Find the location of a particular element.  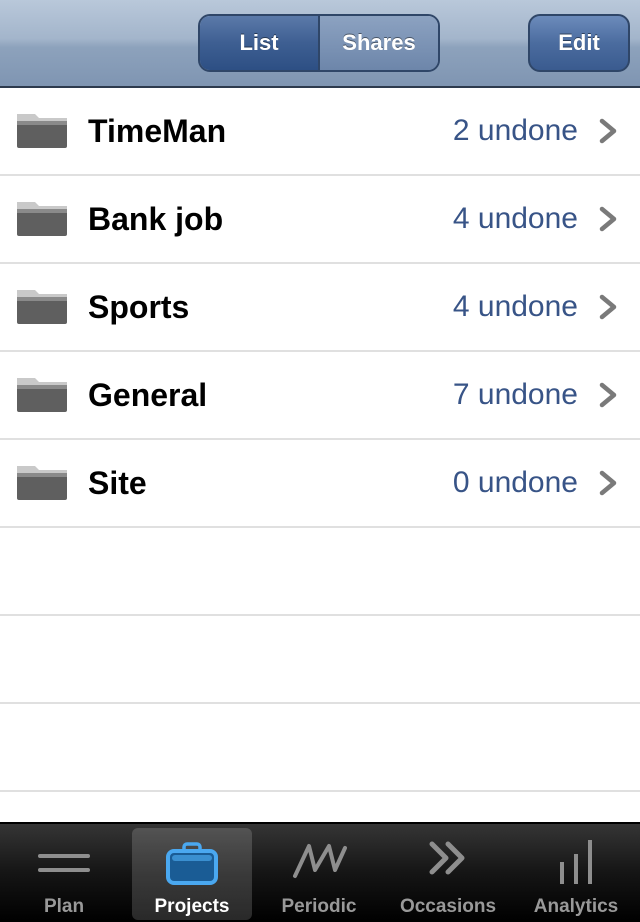

tab-label: Occasions is located at coordinates (448, 906).